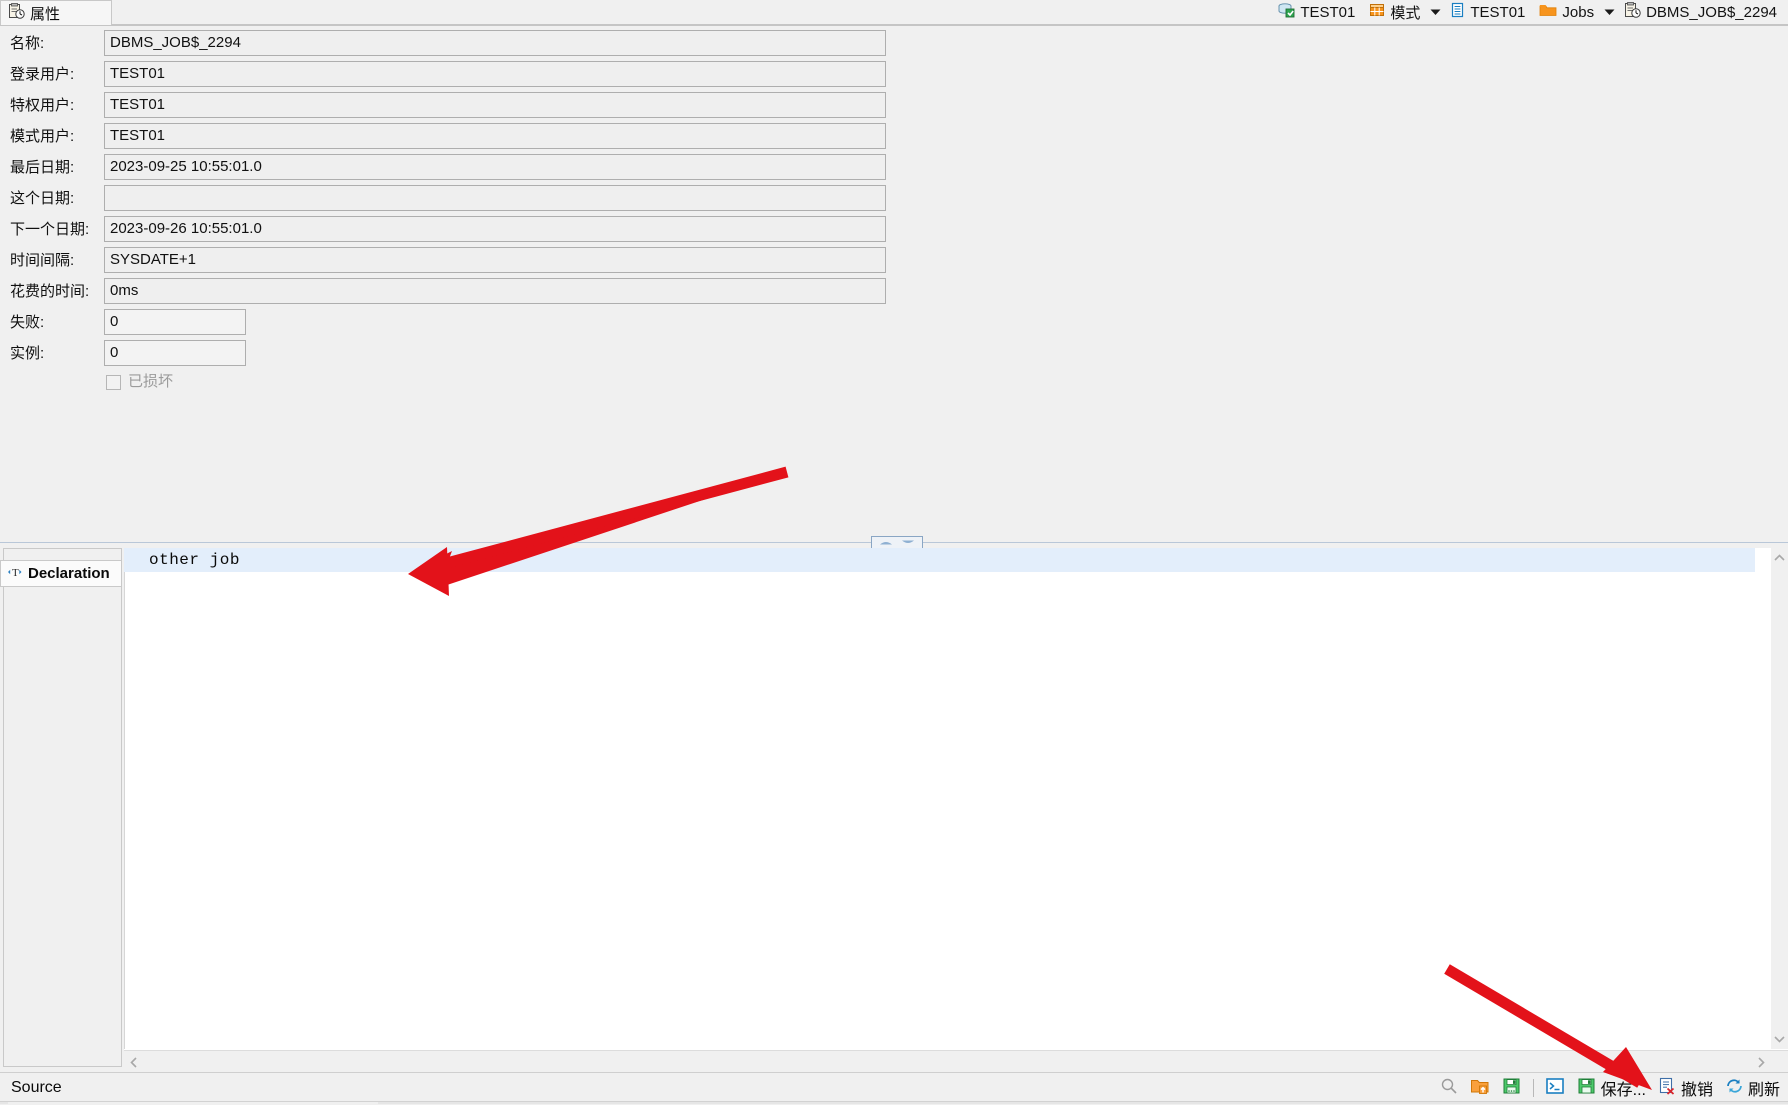 The width and height of the screenshot is (1788, 1105). What do you see at coordinates (45, 14) in the screenshot?
I see `tab-properties-label: 属性` at bounding box center [45, 14].